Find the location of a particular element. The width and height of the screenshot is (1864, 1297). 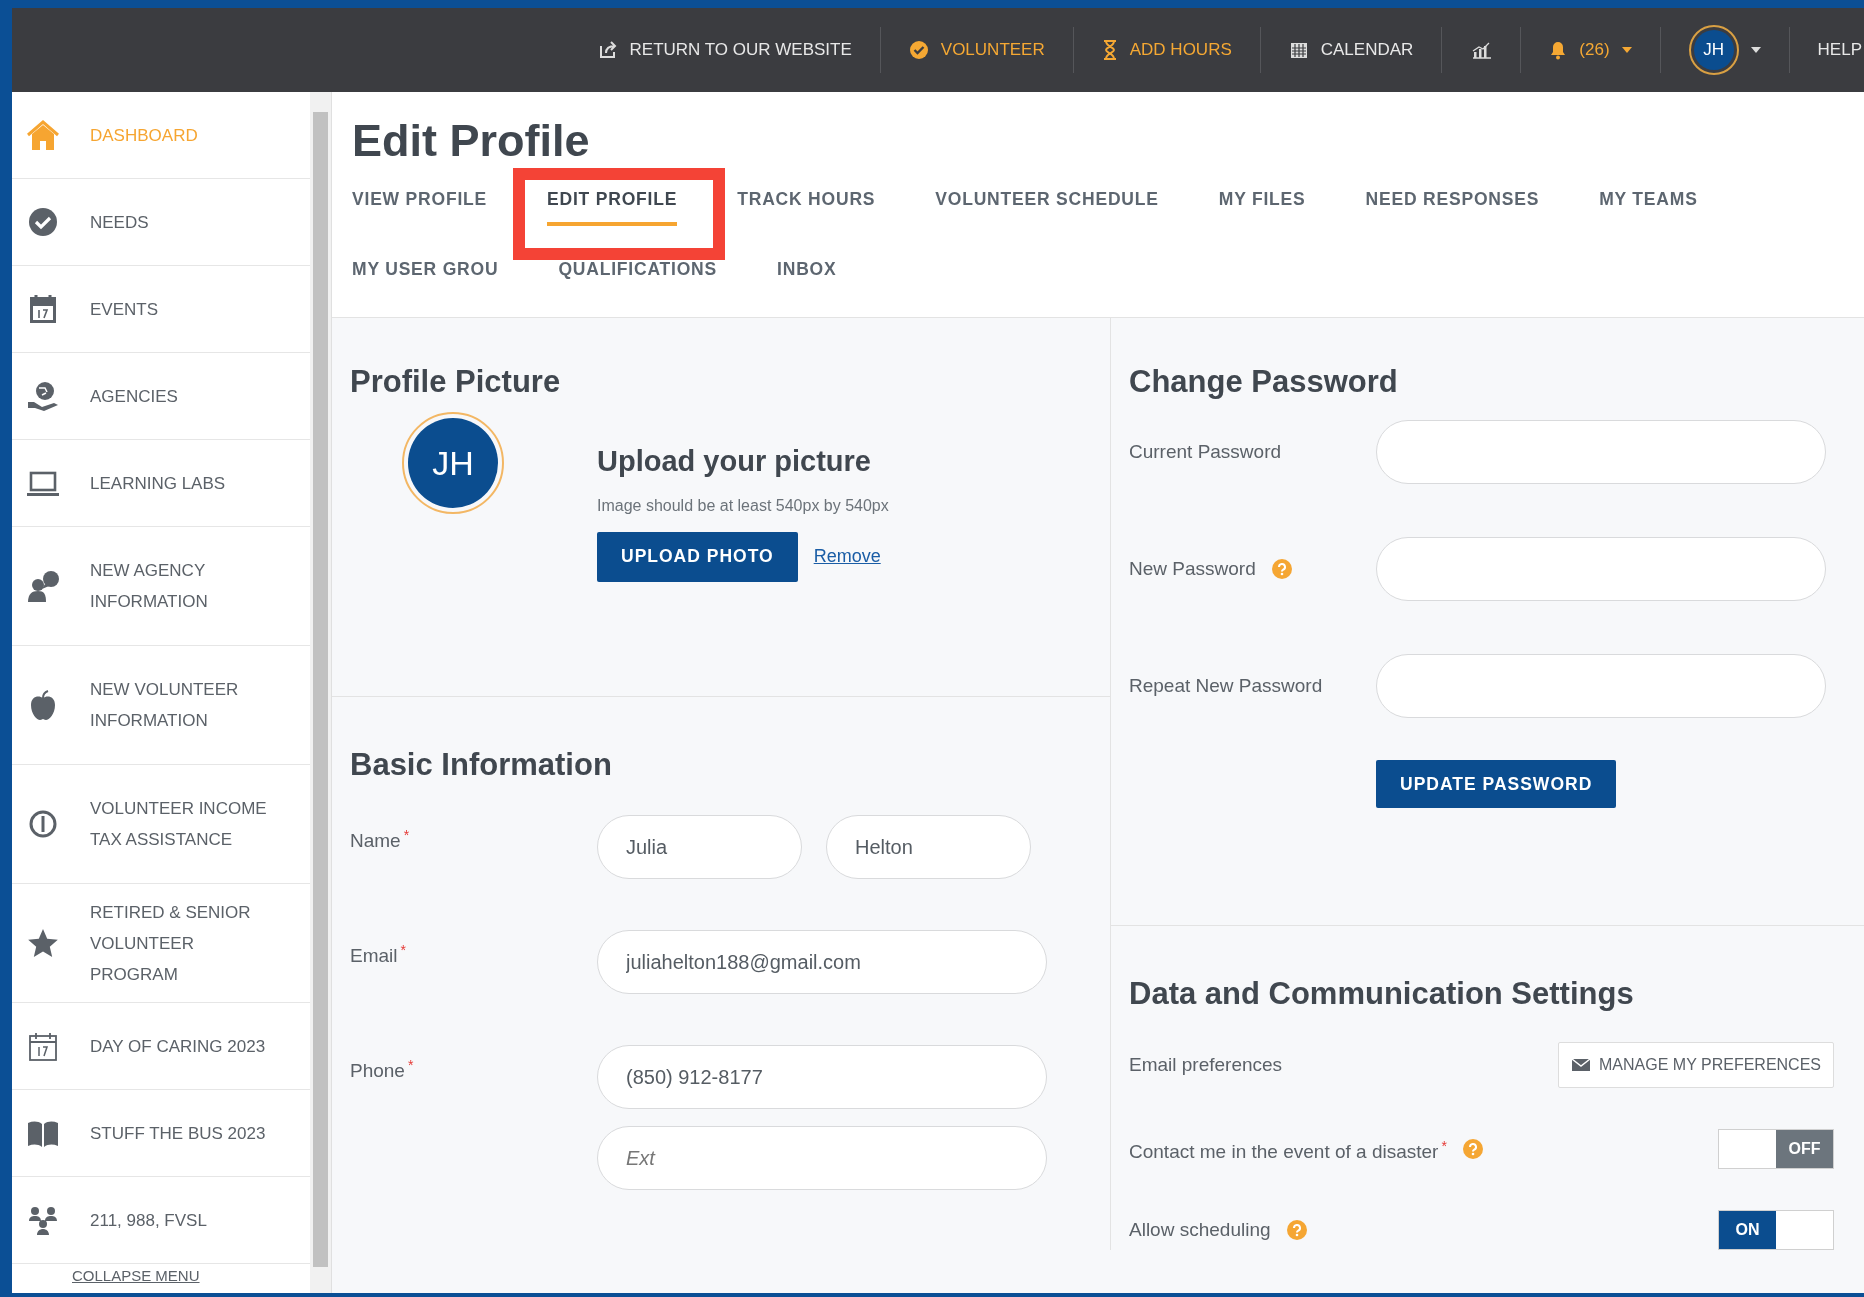

nav-link: RETURN TO OUR WEBSITE is located at coordinates (725, 50).